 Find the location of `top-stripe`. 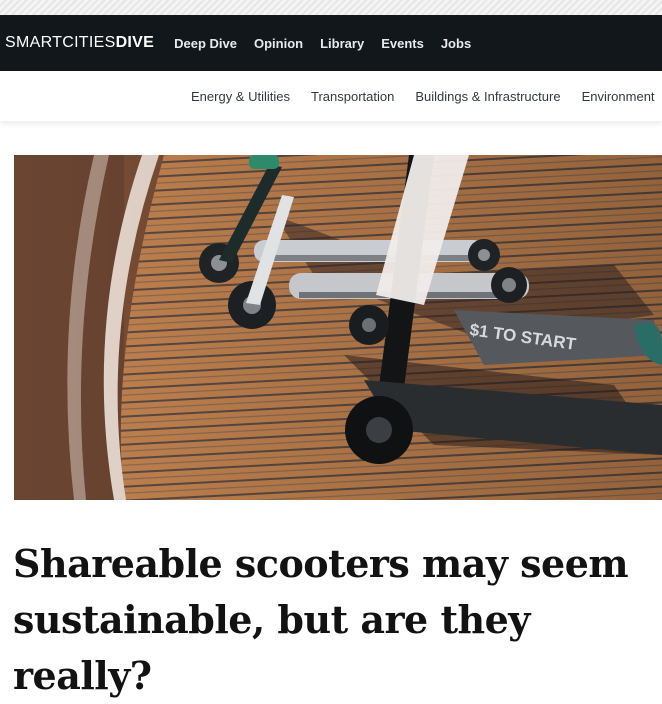

top-stripe is located at coordinates (331, 7).